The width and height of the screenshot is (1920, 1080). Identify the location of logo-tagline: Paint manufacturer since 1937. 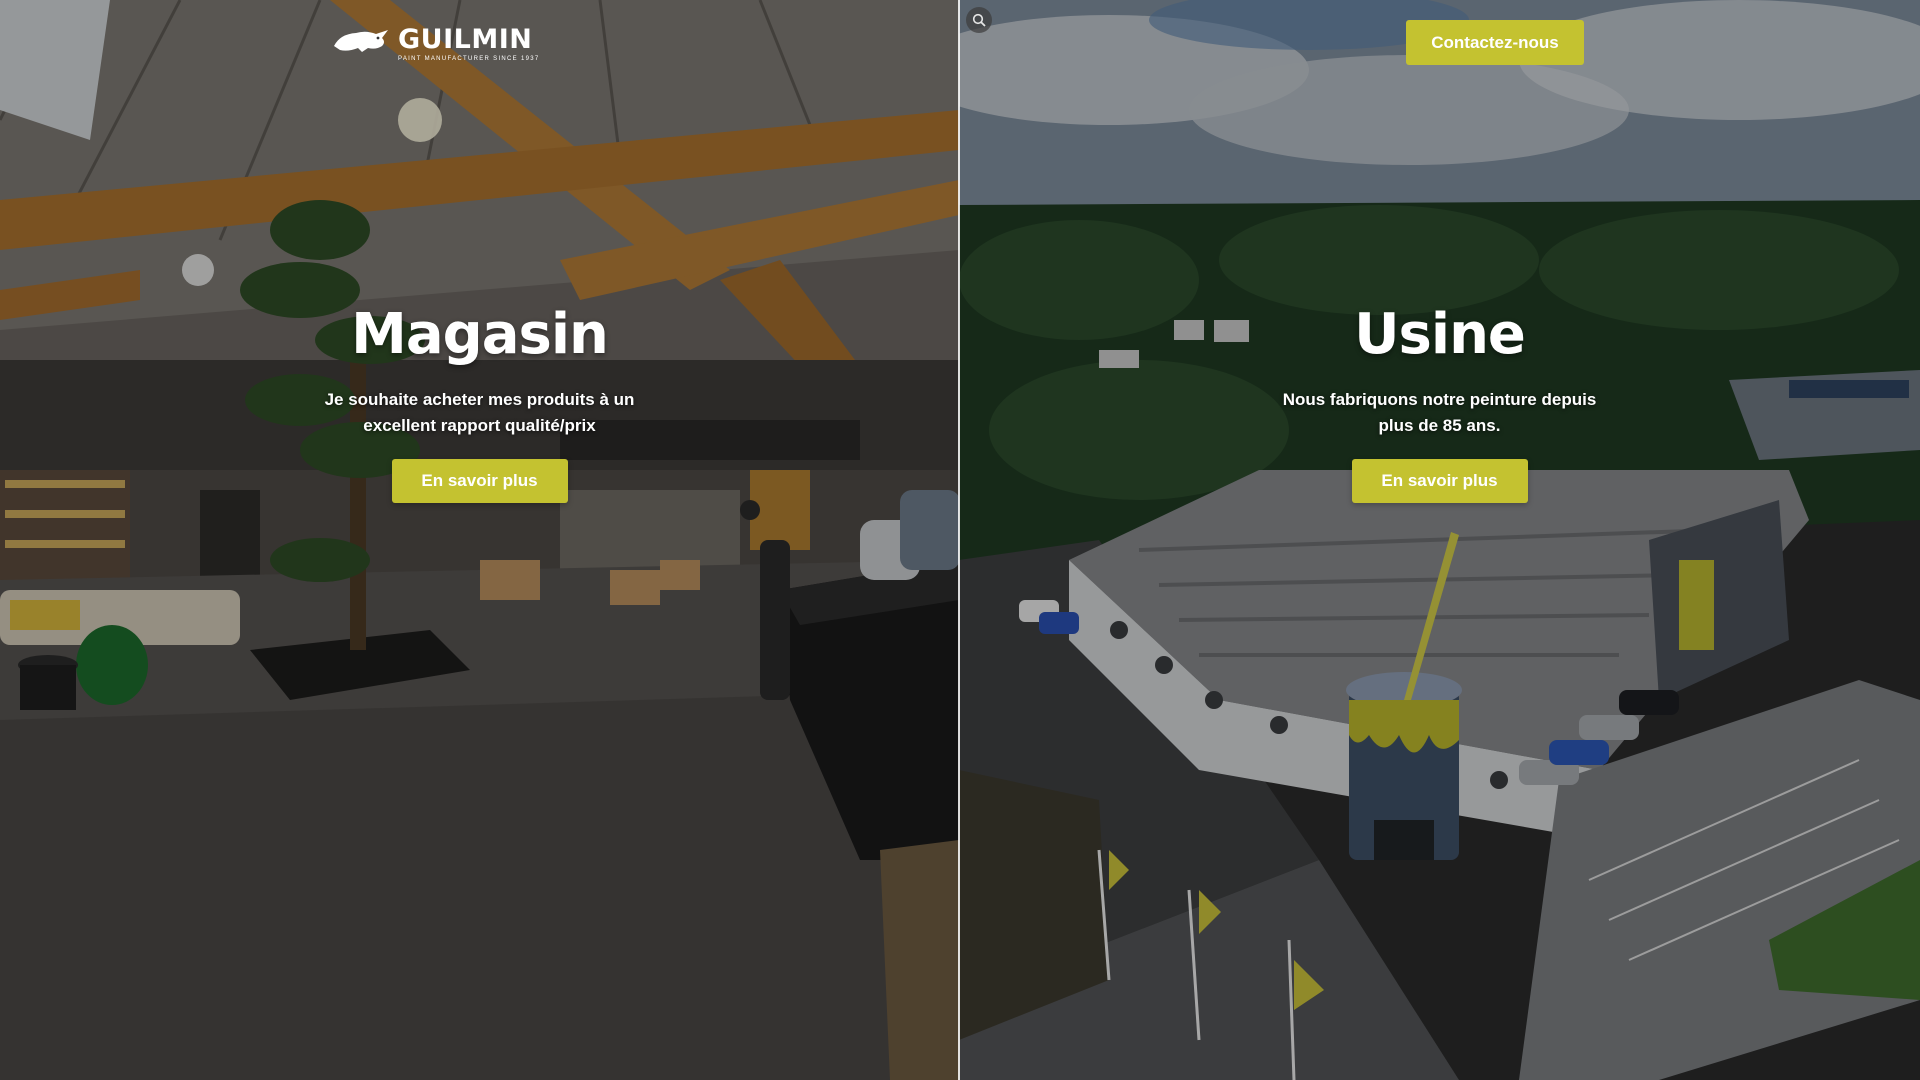
(469, 59).